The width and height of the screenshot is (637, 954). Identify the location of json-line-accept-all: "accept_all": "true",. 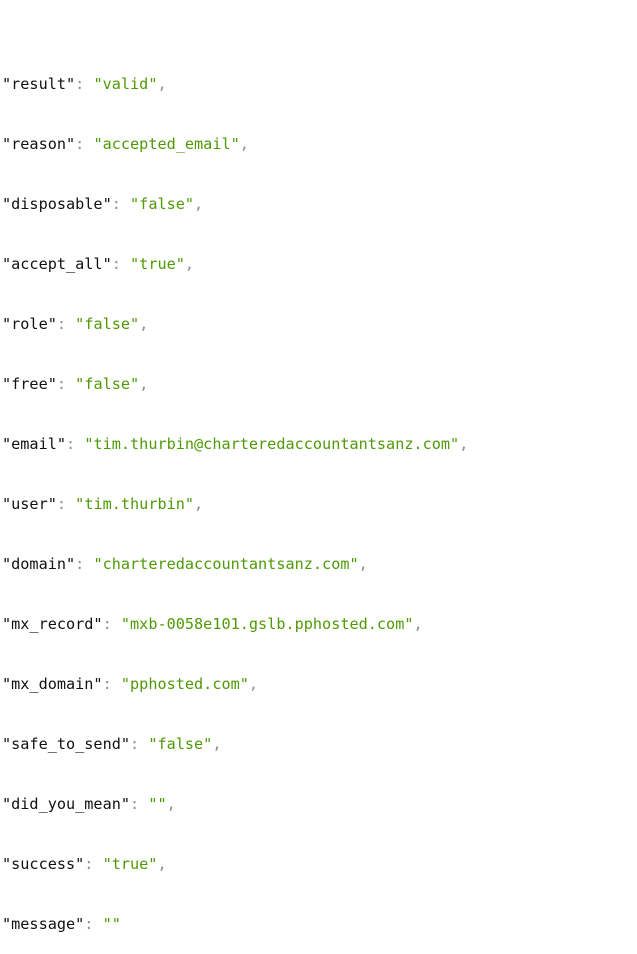
(235, 264).